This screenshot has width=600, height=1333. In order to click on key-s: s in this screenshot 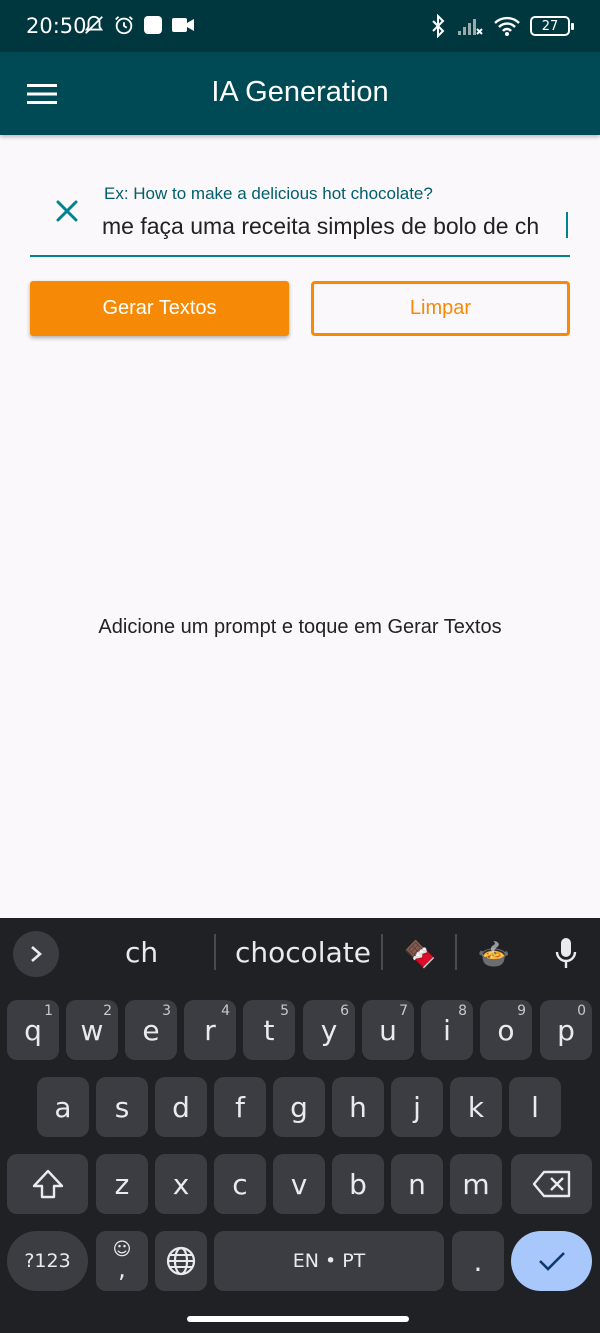, I will do `click(122, 1107)`.